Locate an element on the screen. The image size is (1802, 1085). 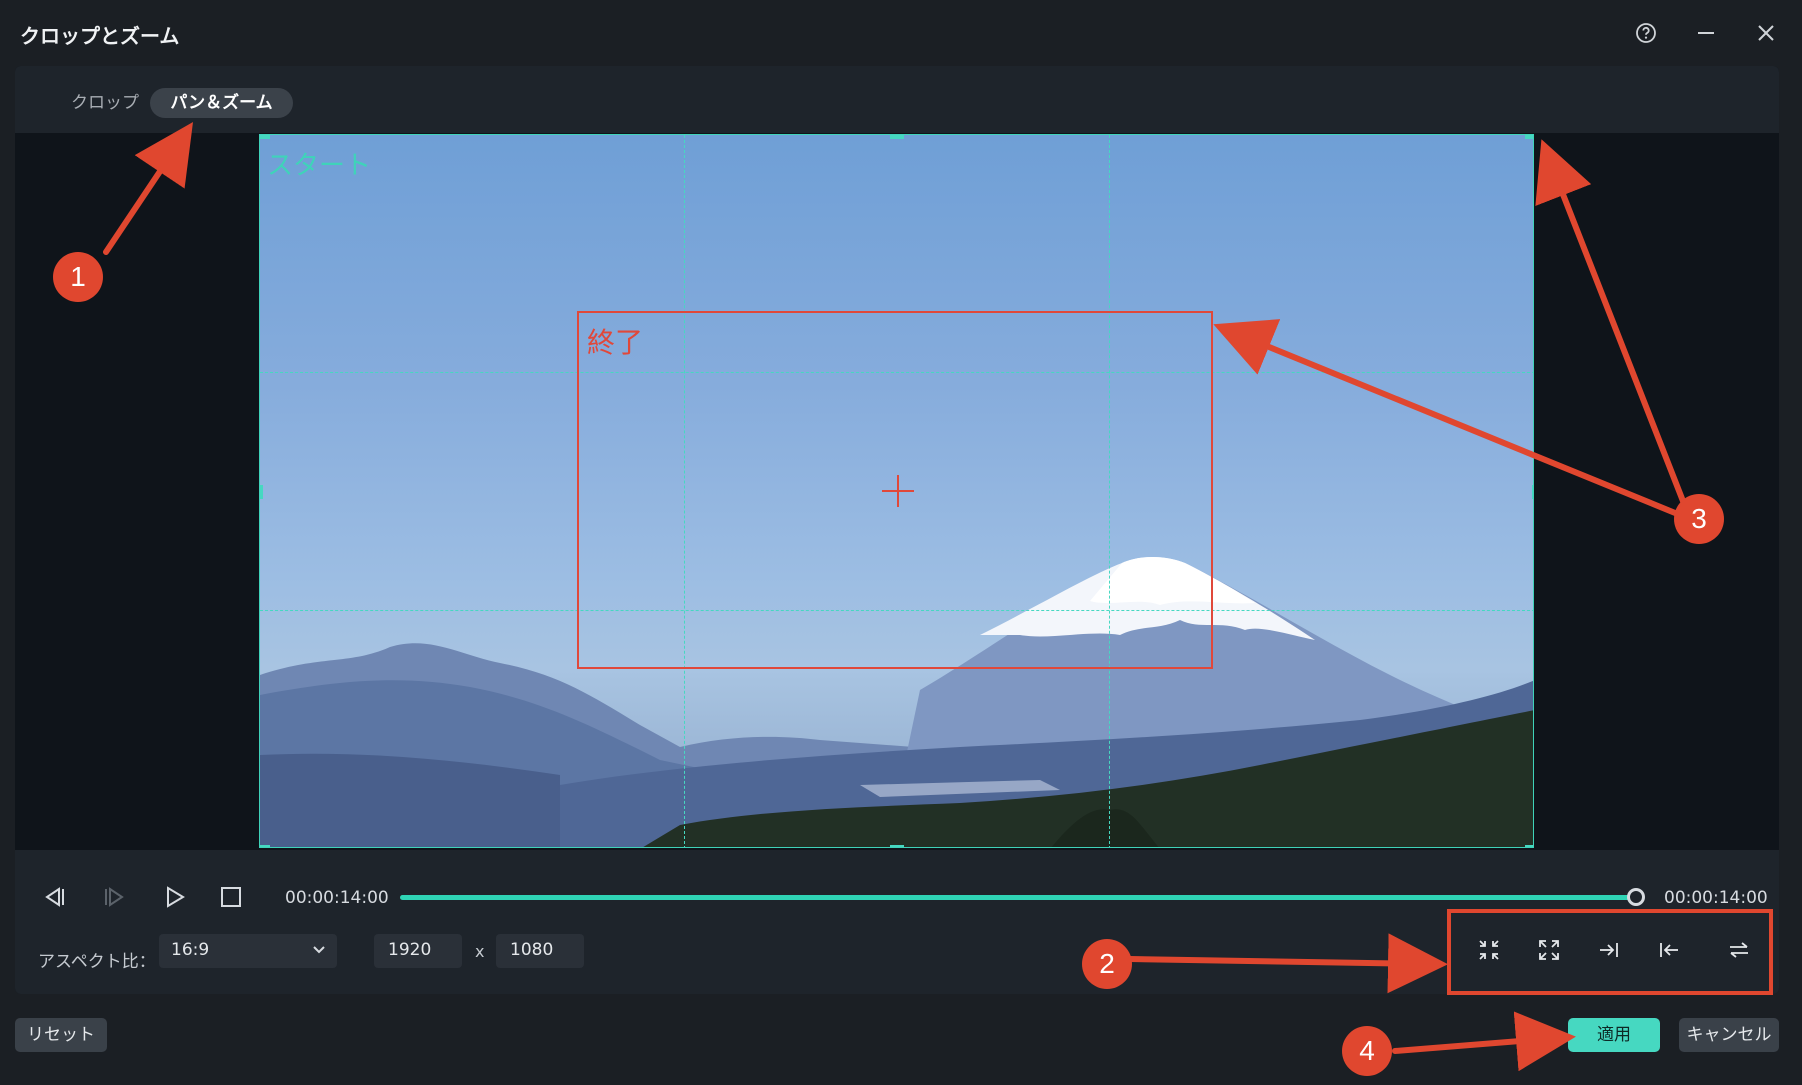
close-button is located at coordinates (1766, 33).